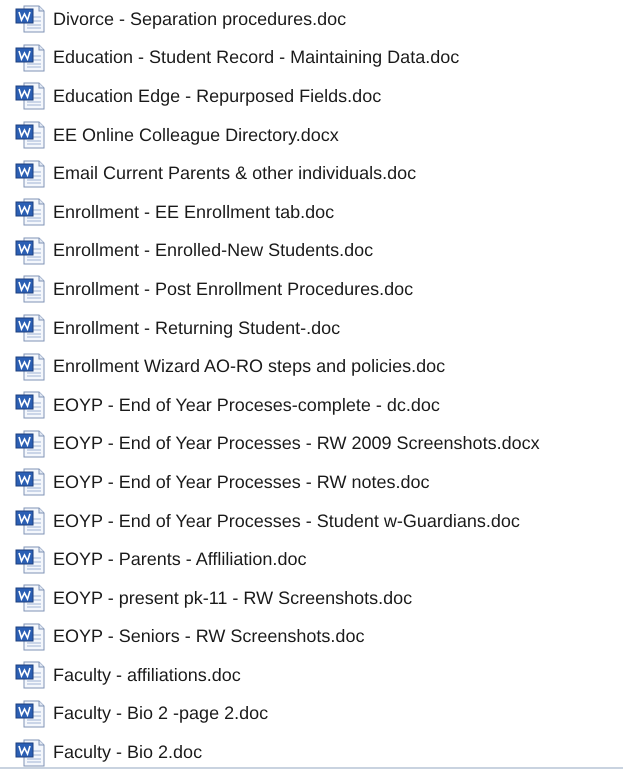 This screenshot has width=623, height=769. Describe the element at coordinates (232, 598) in the screenshot. I see `file-name: EOYP - present pk-11 - RW Screenshots.doc` at that location.